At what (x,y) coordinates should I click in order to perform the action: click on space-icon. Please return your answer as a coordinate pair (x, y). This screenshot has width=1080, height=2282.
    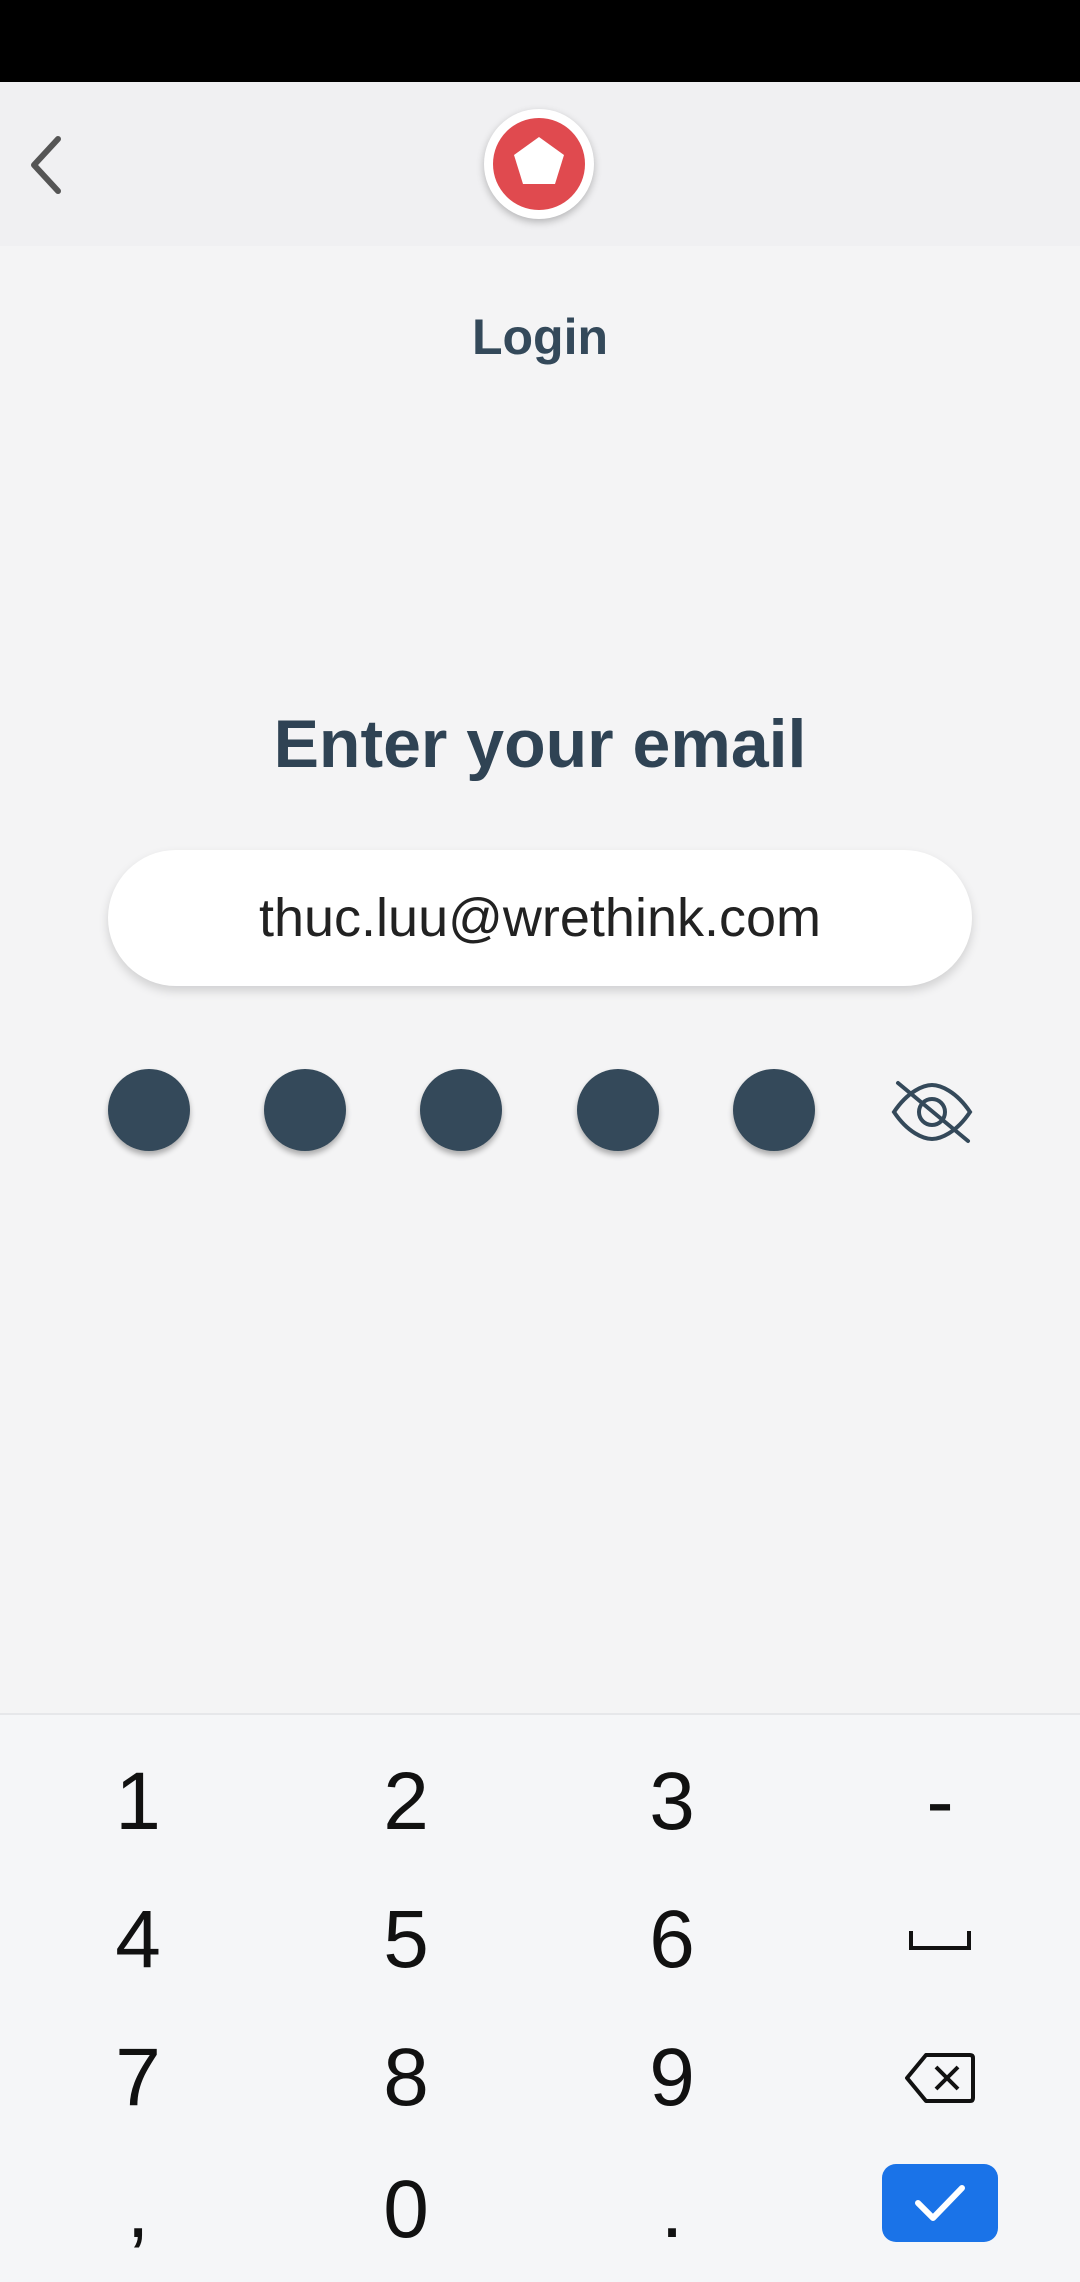
    Looking at the image, I should click on (940, 1940).